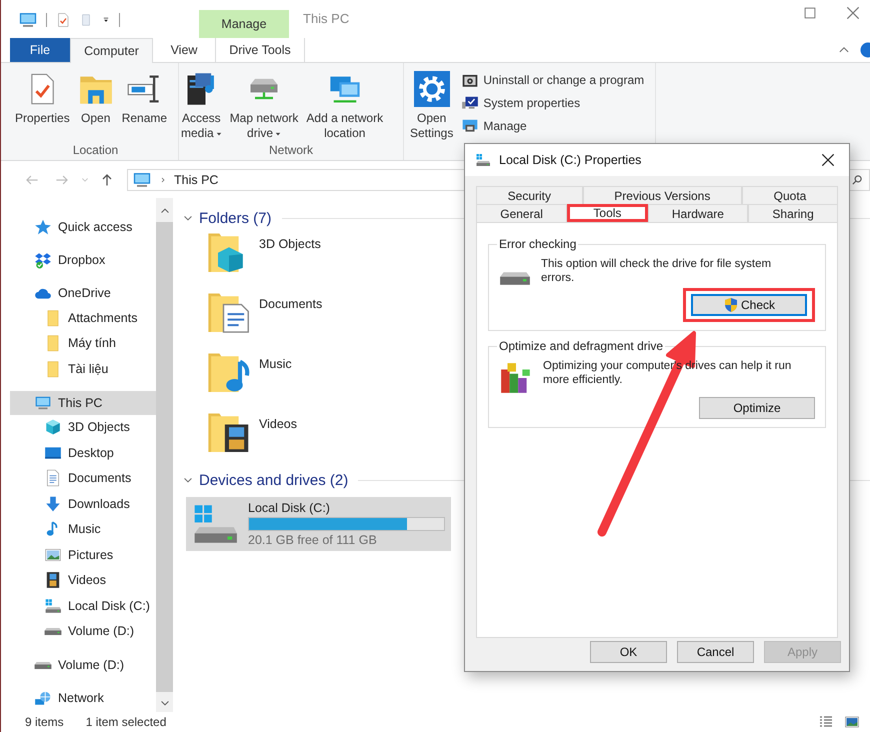 This screenshot has width=870, height=732. Describe the element at coordinates (83, 402) in the screenshot. I see `nav-item: This PC` at that location.